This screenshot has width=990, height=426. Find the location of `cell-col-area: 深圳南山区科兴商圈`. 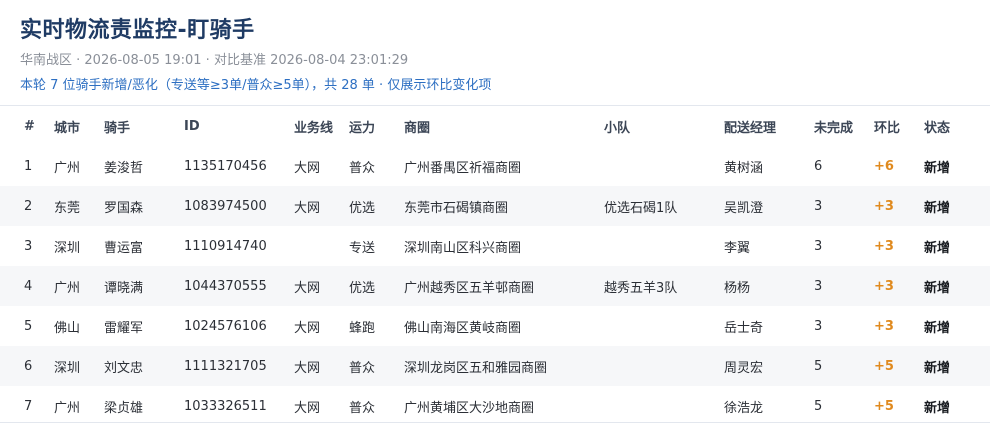

cell-col-area: 深圳南山区科兴商圈 is located at coordinates (463, 248).